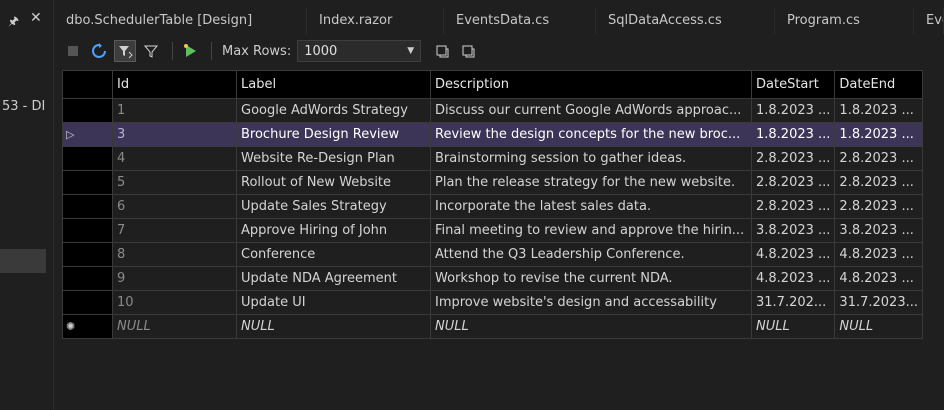 This screenshot has height=410, width=944. Describe the element at coordinates (359, 51) in the screenshot. I see `max-rows-select: 1000 ▼` at that location.